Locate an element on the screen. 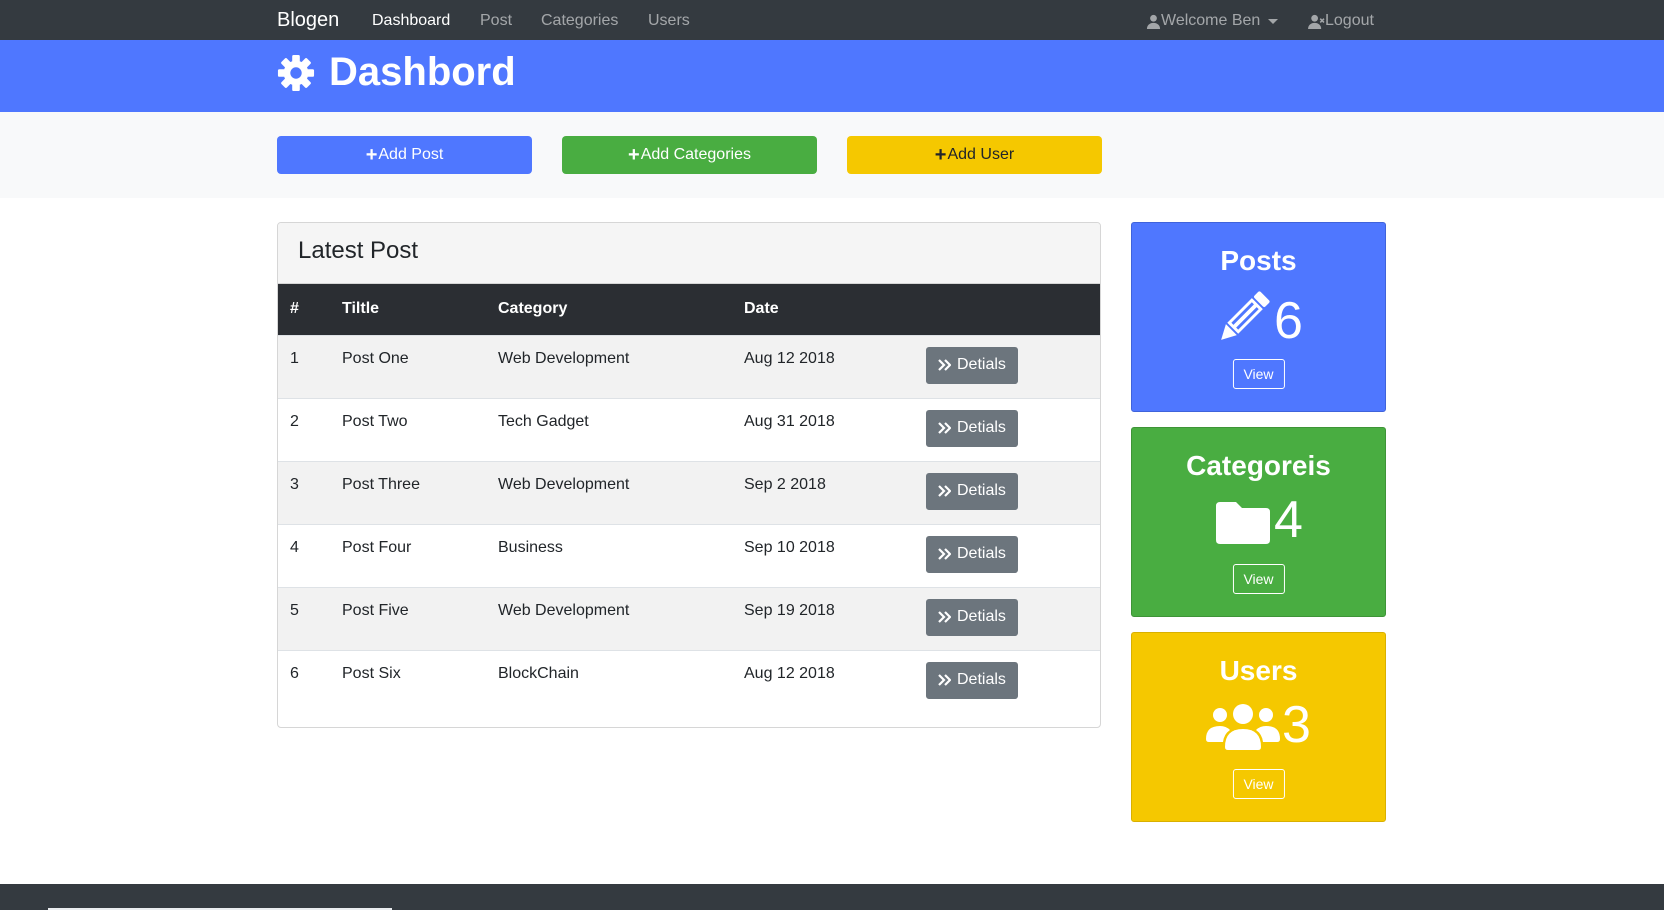  cell-category: Business is located at coordinates (530, 547).